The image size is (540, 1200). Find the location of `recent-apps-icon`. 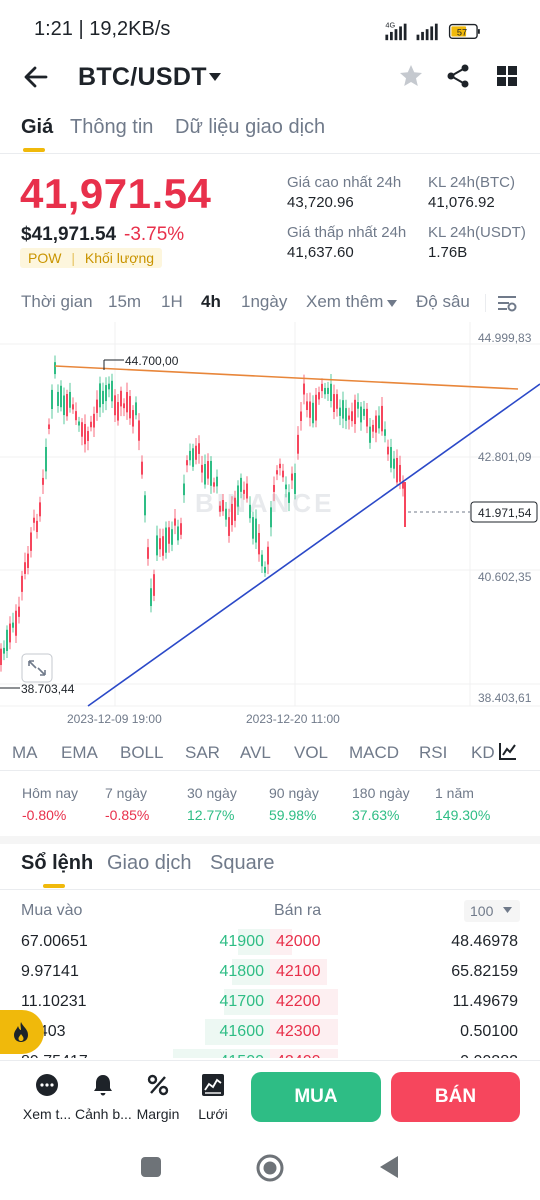

recent-apps-icon is located at coordinates (151, 1167).